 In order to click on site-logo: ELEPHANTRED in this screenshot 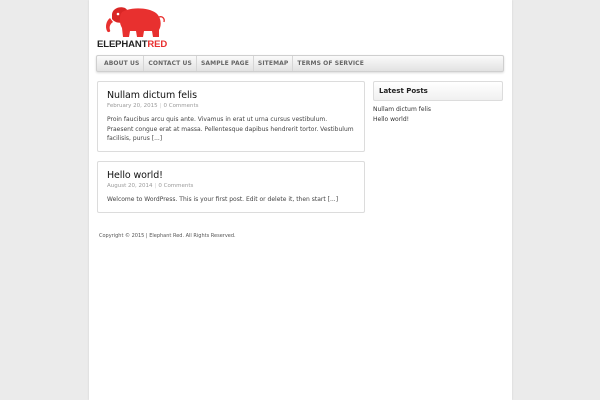, I will do `click(133, 27)`.